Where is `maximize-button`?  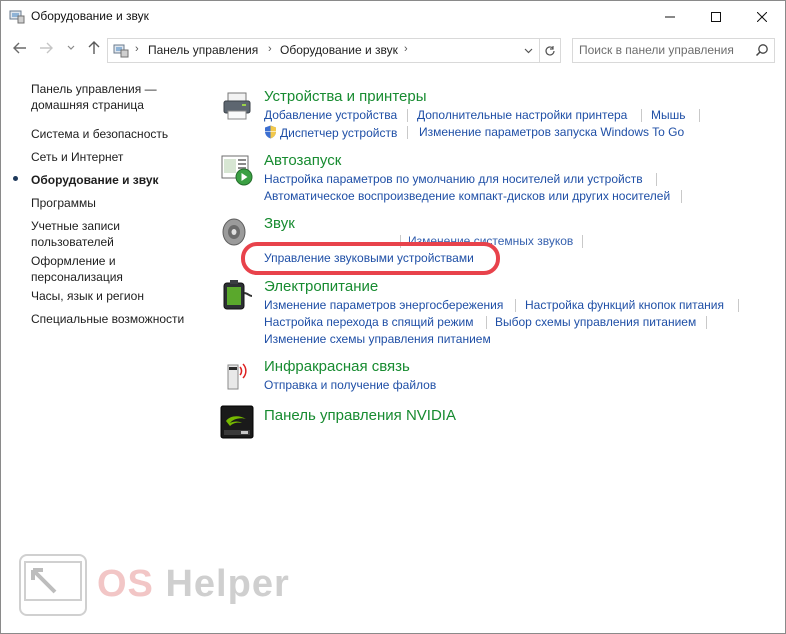 maximize-button is located at coordinates (716, 16).